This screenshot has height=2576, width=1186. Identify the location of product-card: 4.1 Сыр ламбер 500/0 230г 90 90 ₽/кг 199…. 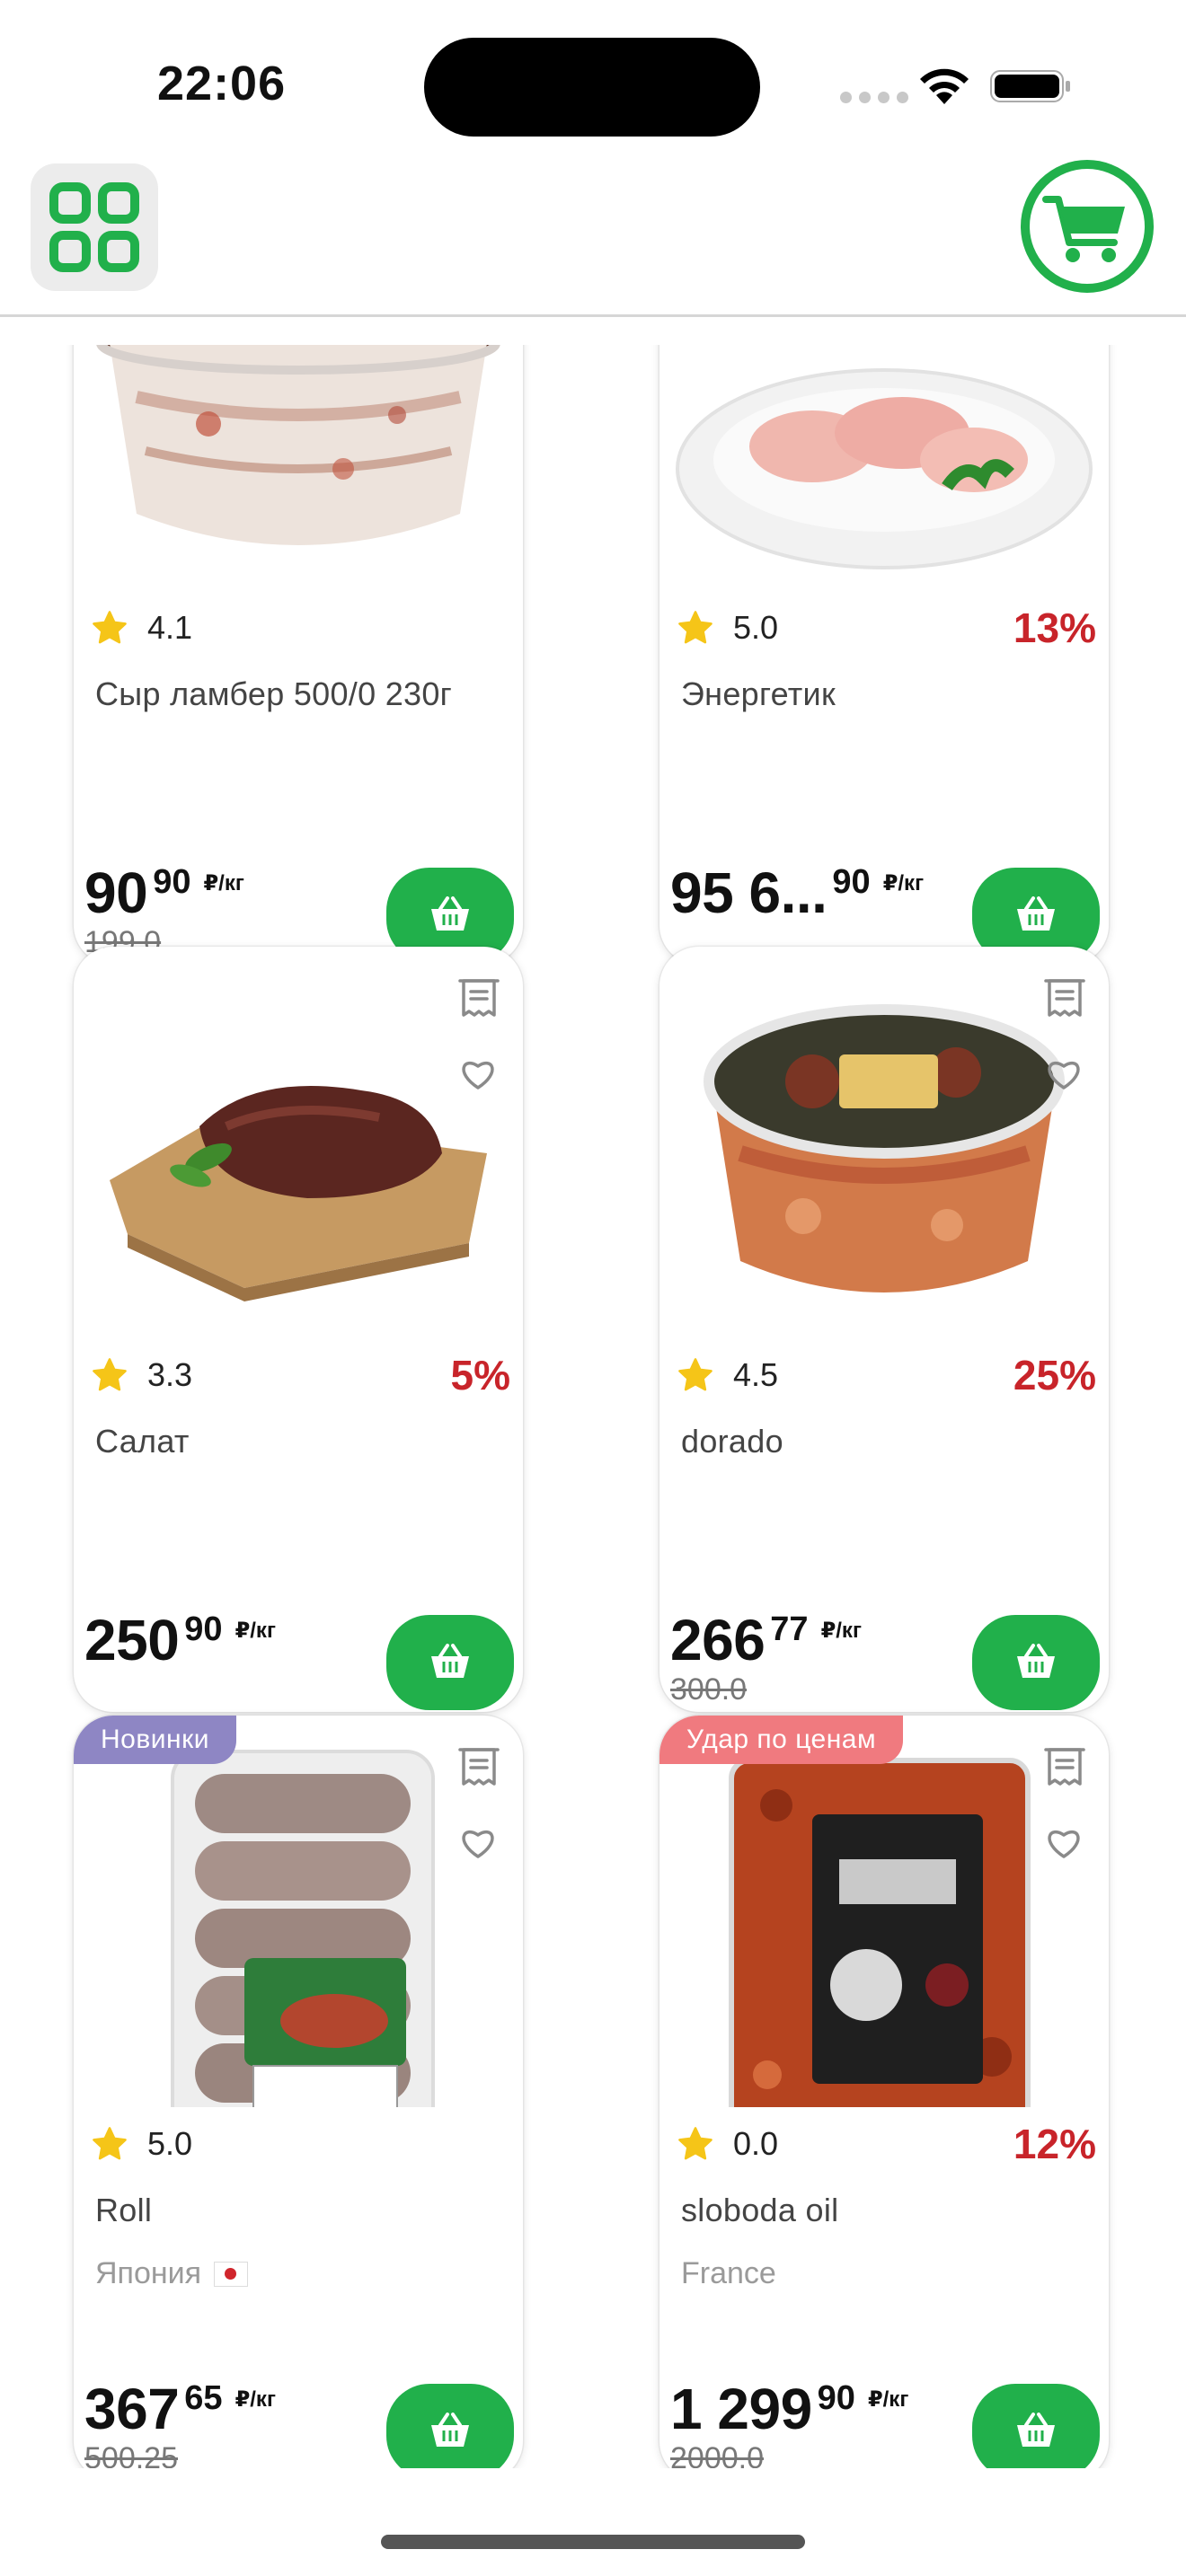
(298, 655).